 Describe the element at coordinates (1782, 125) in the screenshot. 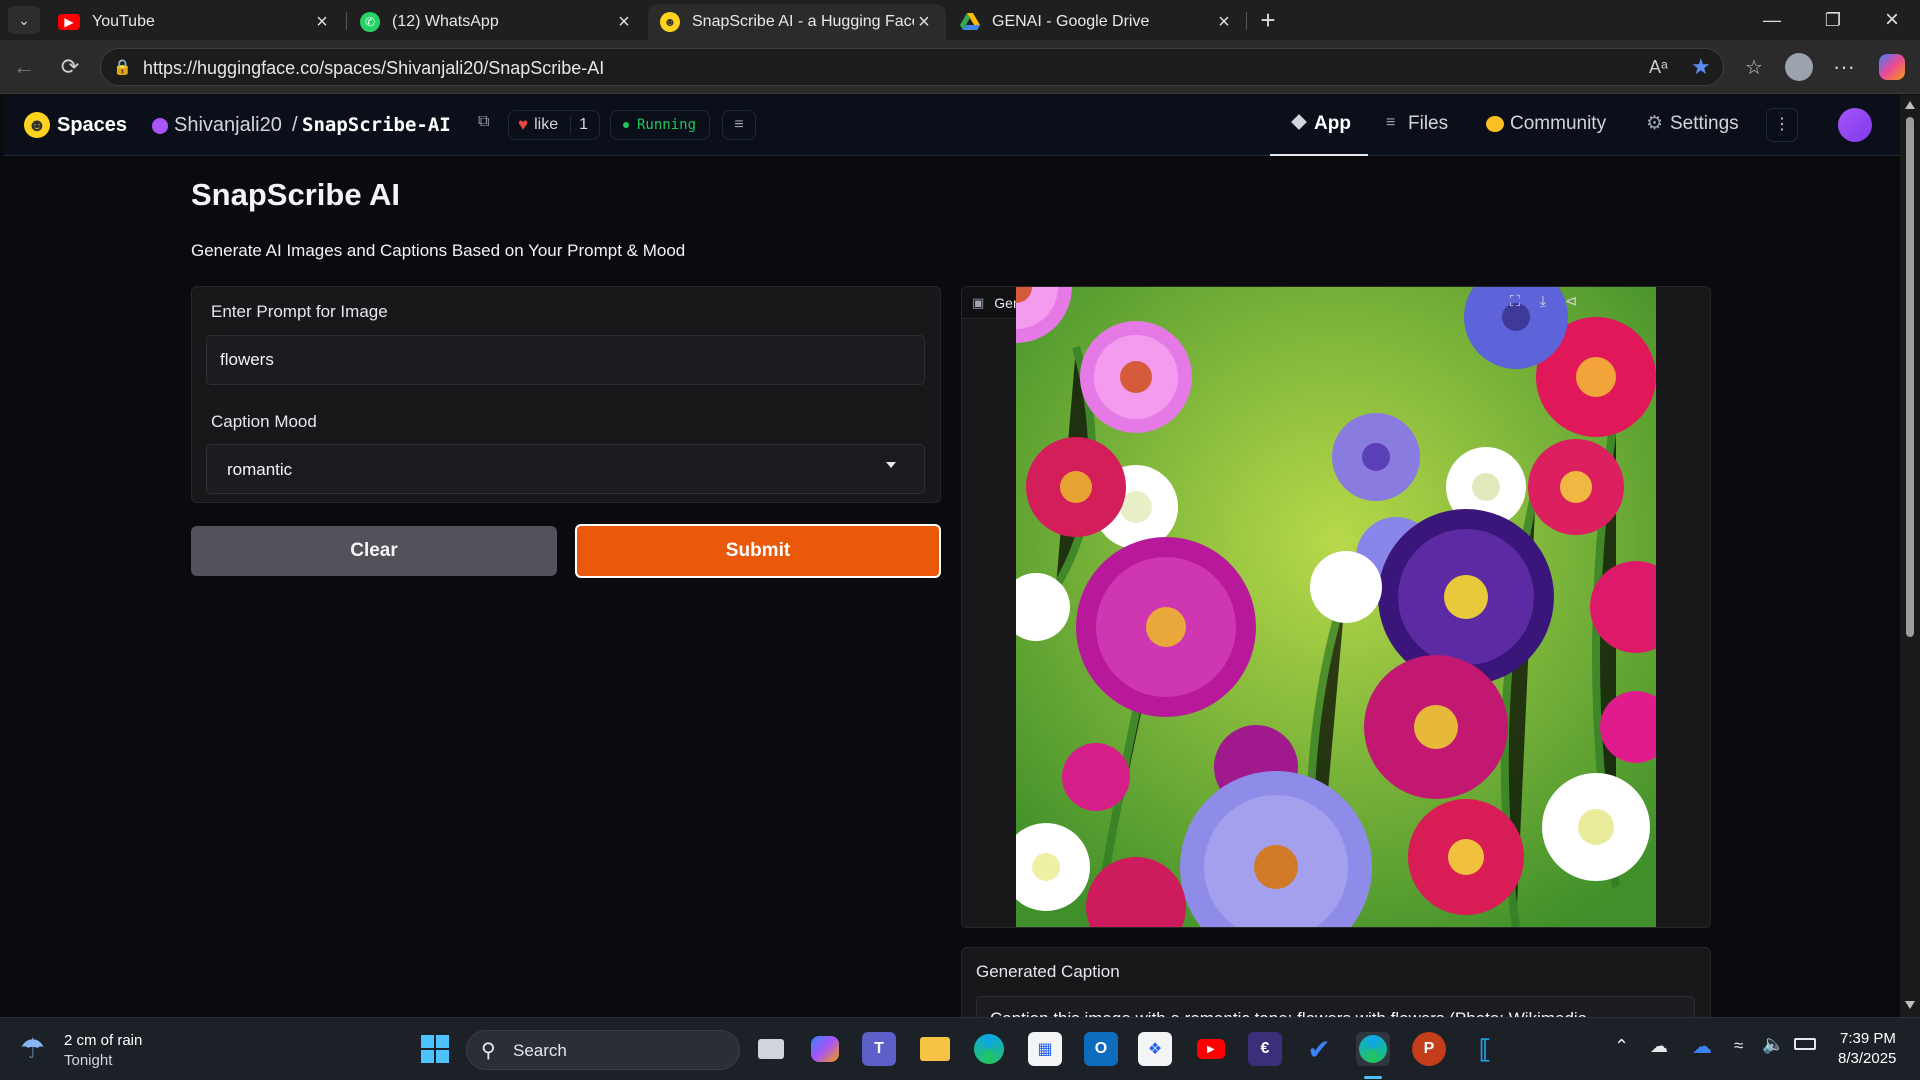

I see `more-actions-button: ⋮` at that location.